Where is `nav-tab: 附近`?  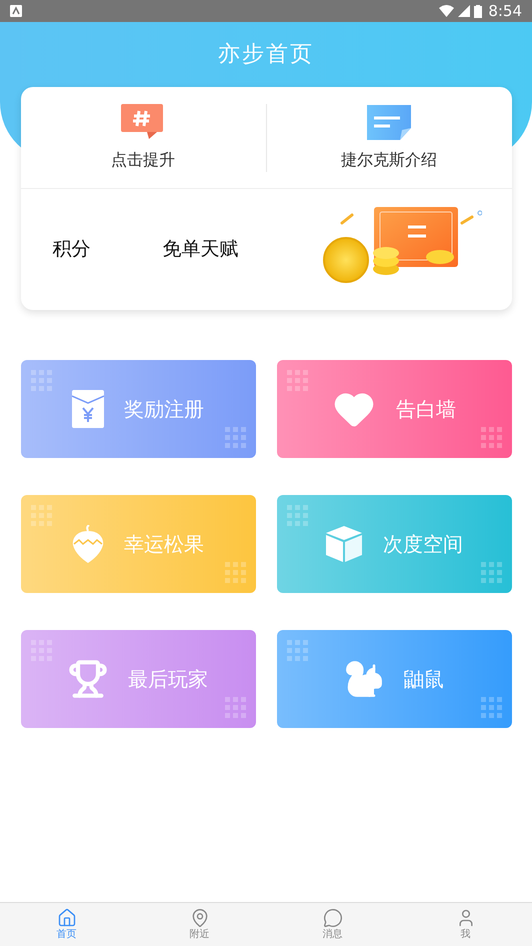
nav-tab: 附近 is located at coordinates (199, 924).